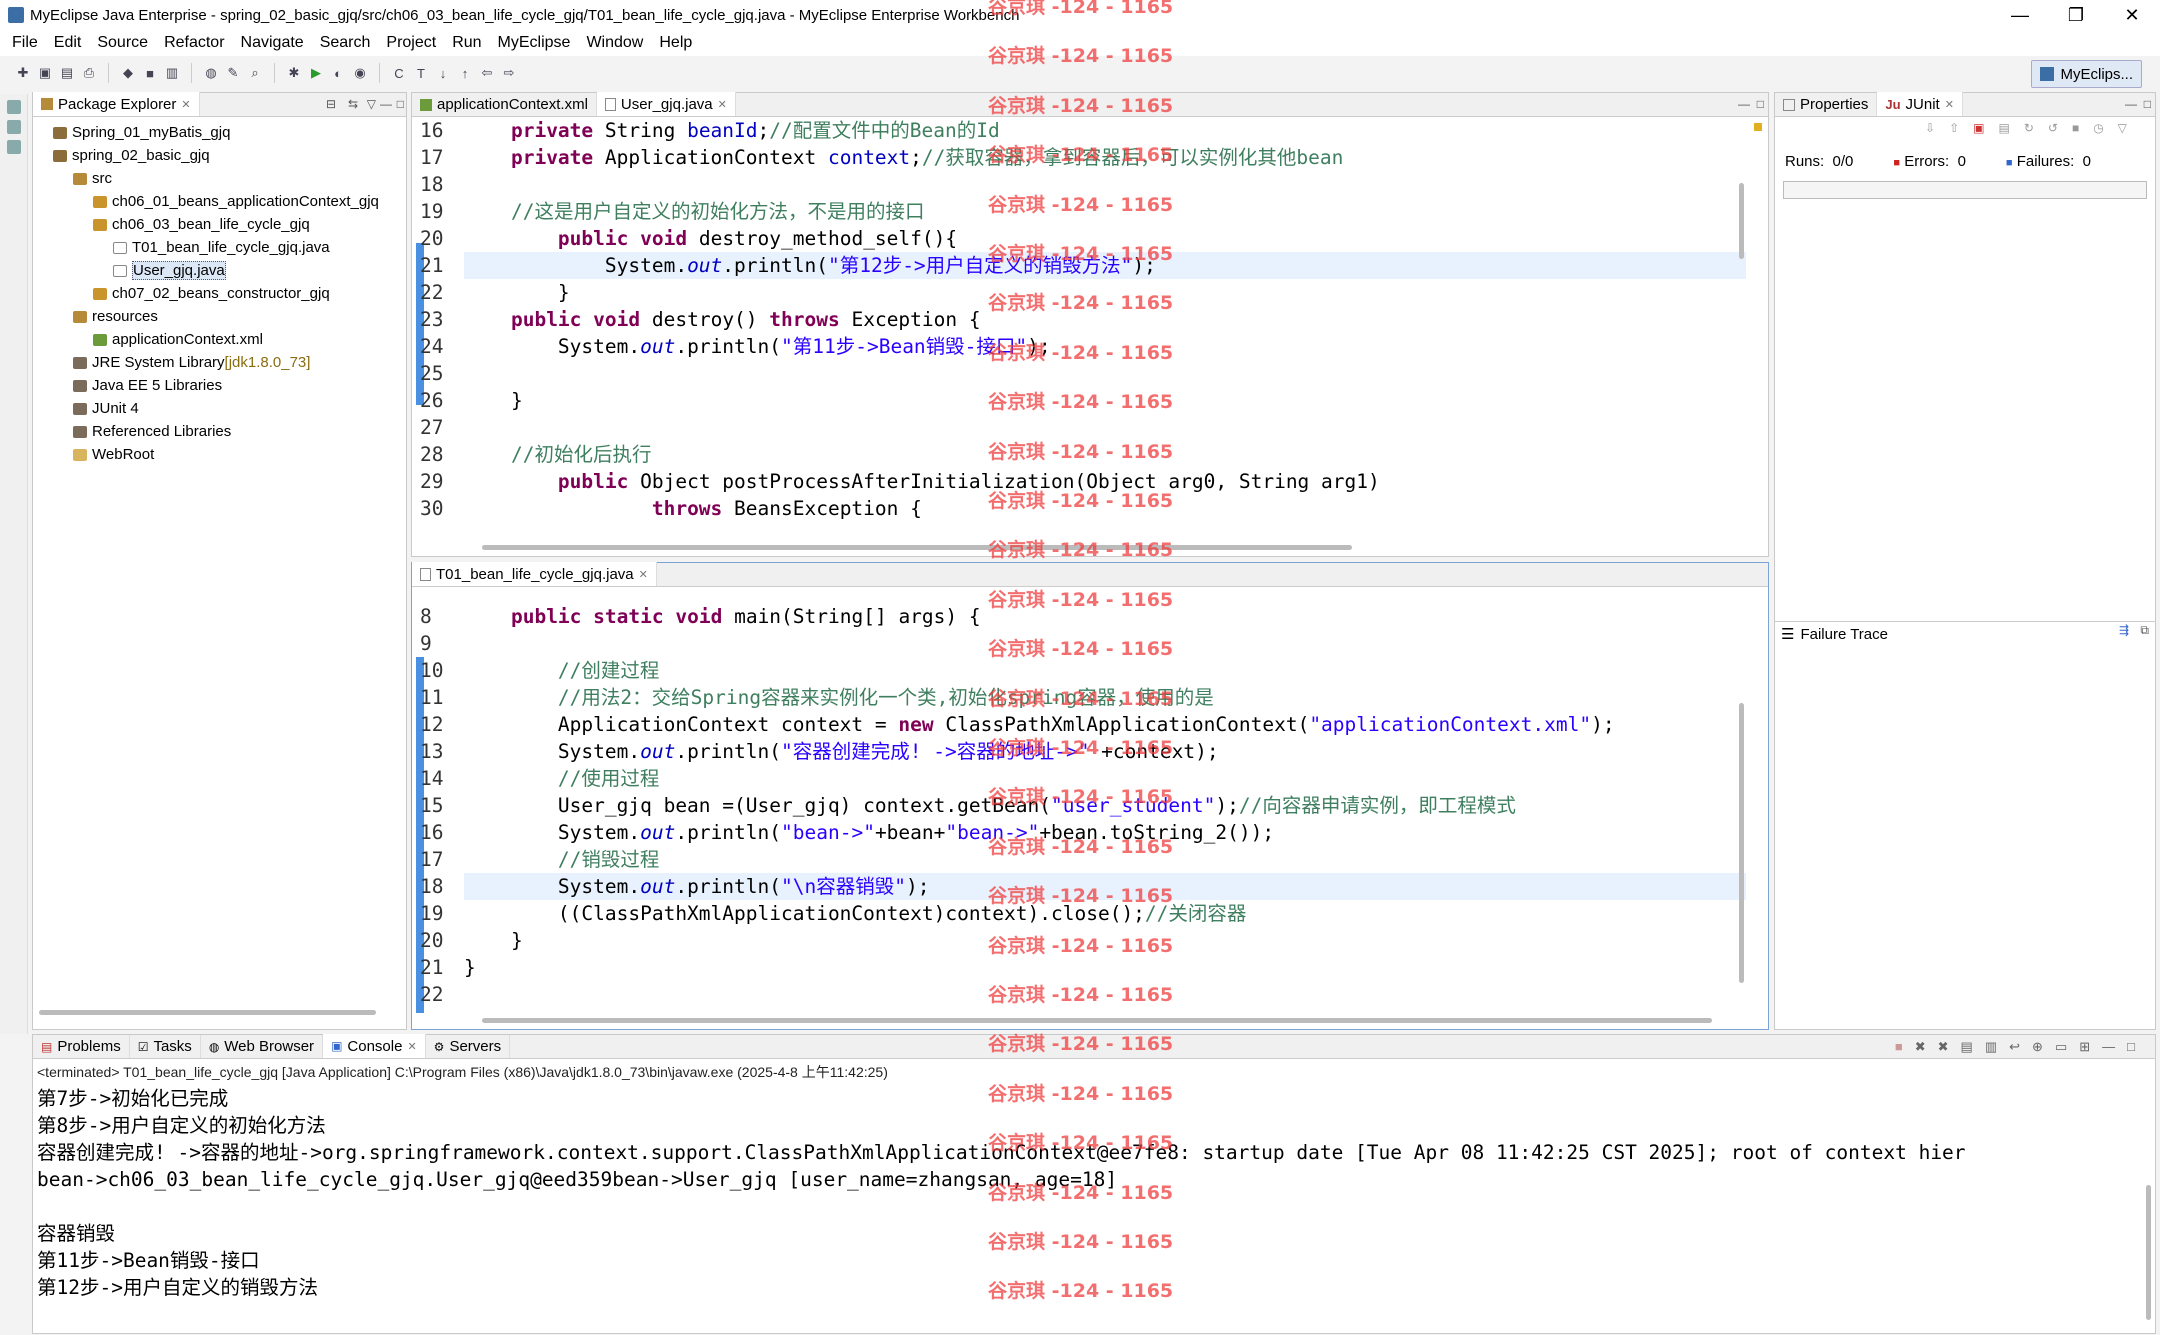 This screenshot has width=2160, height=1335. Describe the element at coordinates (504, 104) in the screenshot. I see `tab-application-context-xml: applicationContext.xml` at that location.